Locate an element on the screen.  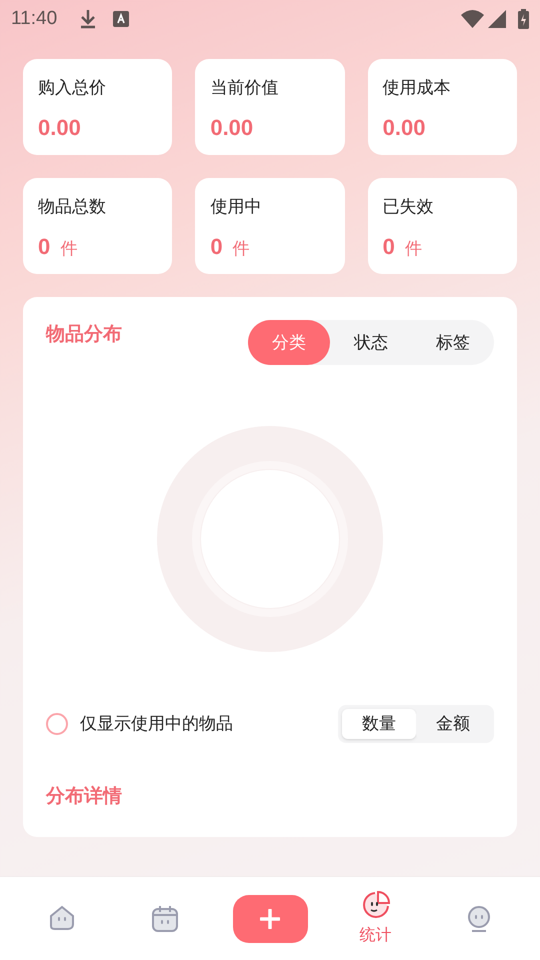
card-label: 购入总价 is located at coordinates (72, 88).